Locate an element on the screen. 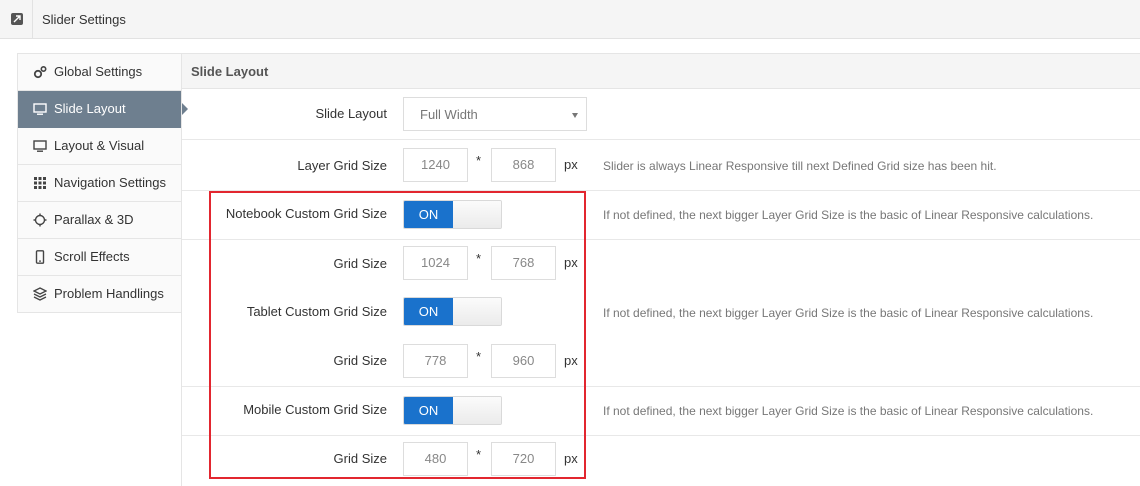 The image size is (1140, 486). sidebar-item-global-settings: Global Settings is located at coordinates (99, 72).